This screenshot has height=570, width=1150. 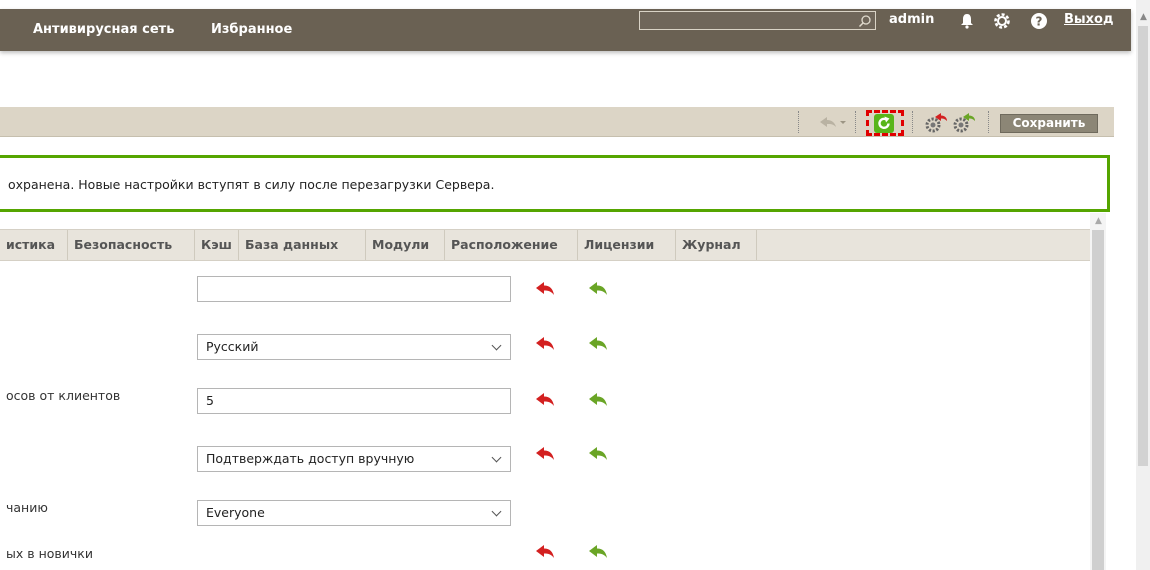 I want to click on logout-link: Выход, so click(x=1088, y=19).